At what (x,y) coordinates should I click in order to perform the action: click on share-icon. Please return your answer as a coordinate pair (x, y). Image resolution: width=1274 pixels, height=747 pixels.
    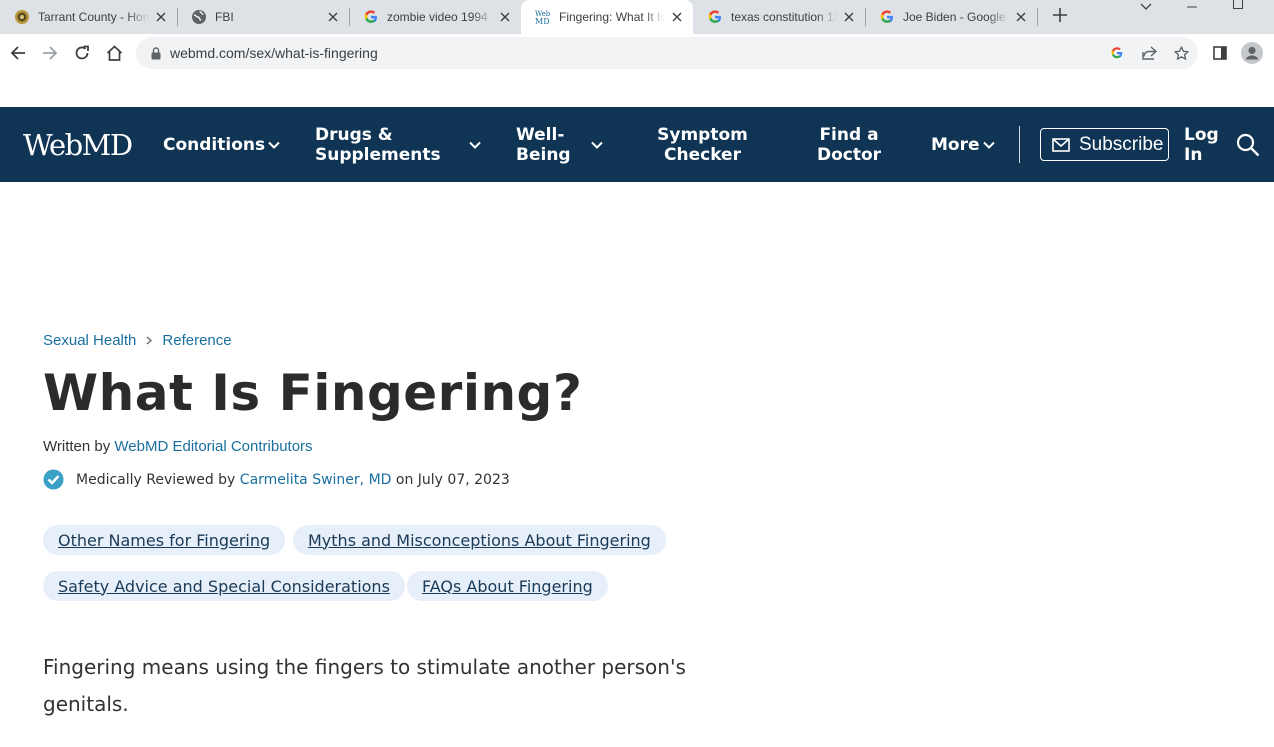
    Looking at the image, I should click on (1149, 53).